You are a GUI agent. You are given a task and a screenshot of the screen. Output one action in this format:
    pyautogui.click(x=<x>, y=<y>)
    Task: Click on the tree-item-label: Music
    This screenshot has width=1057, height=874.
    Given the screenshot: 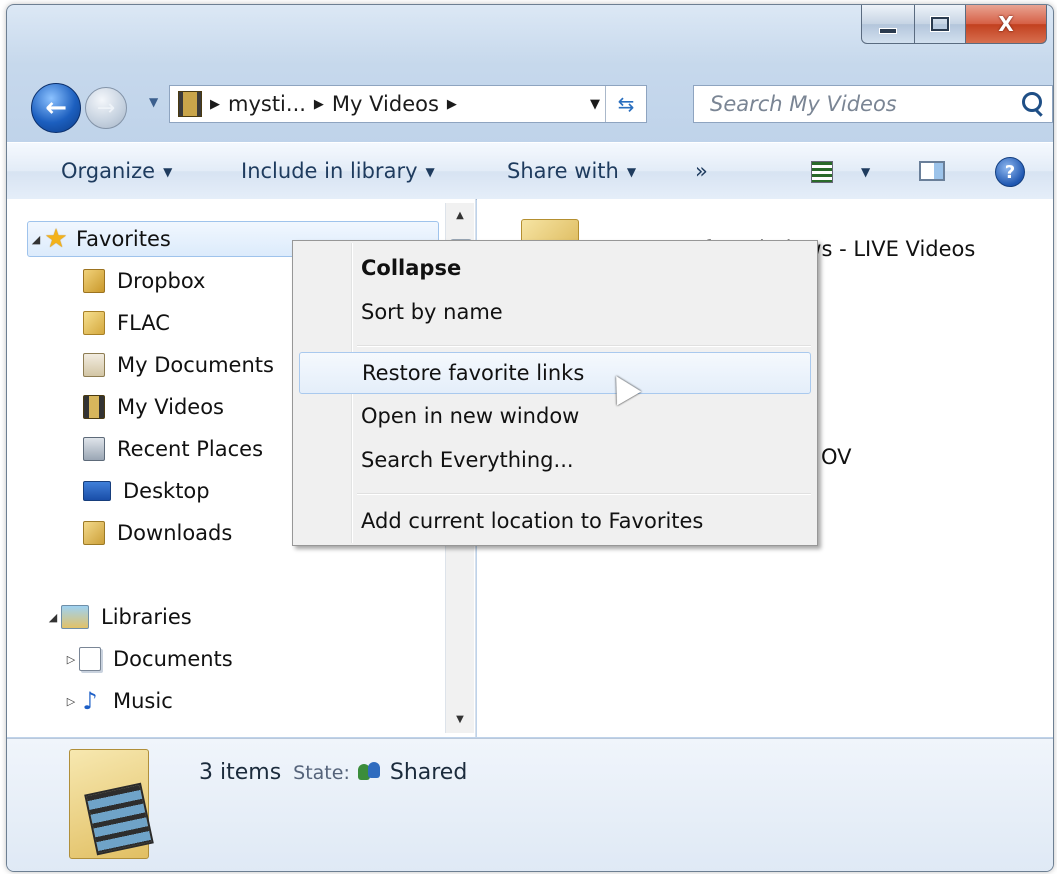 What is the action you would take?
    pyautogui.click(x=143, y=701)
    